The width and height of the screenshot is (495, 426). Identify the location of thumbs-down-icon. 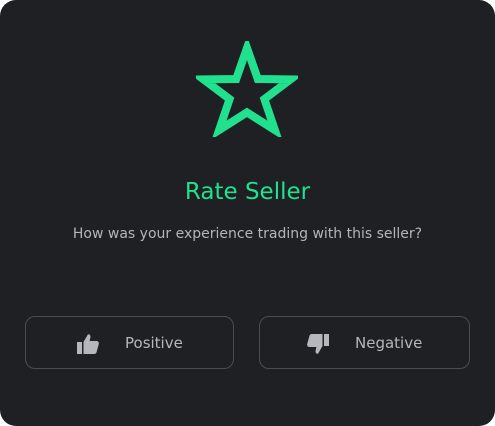
(318, 344).